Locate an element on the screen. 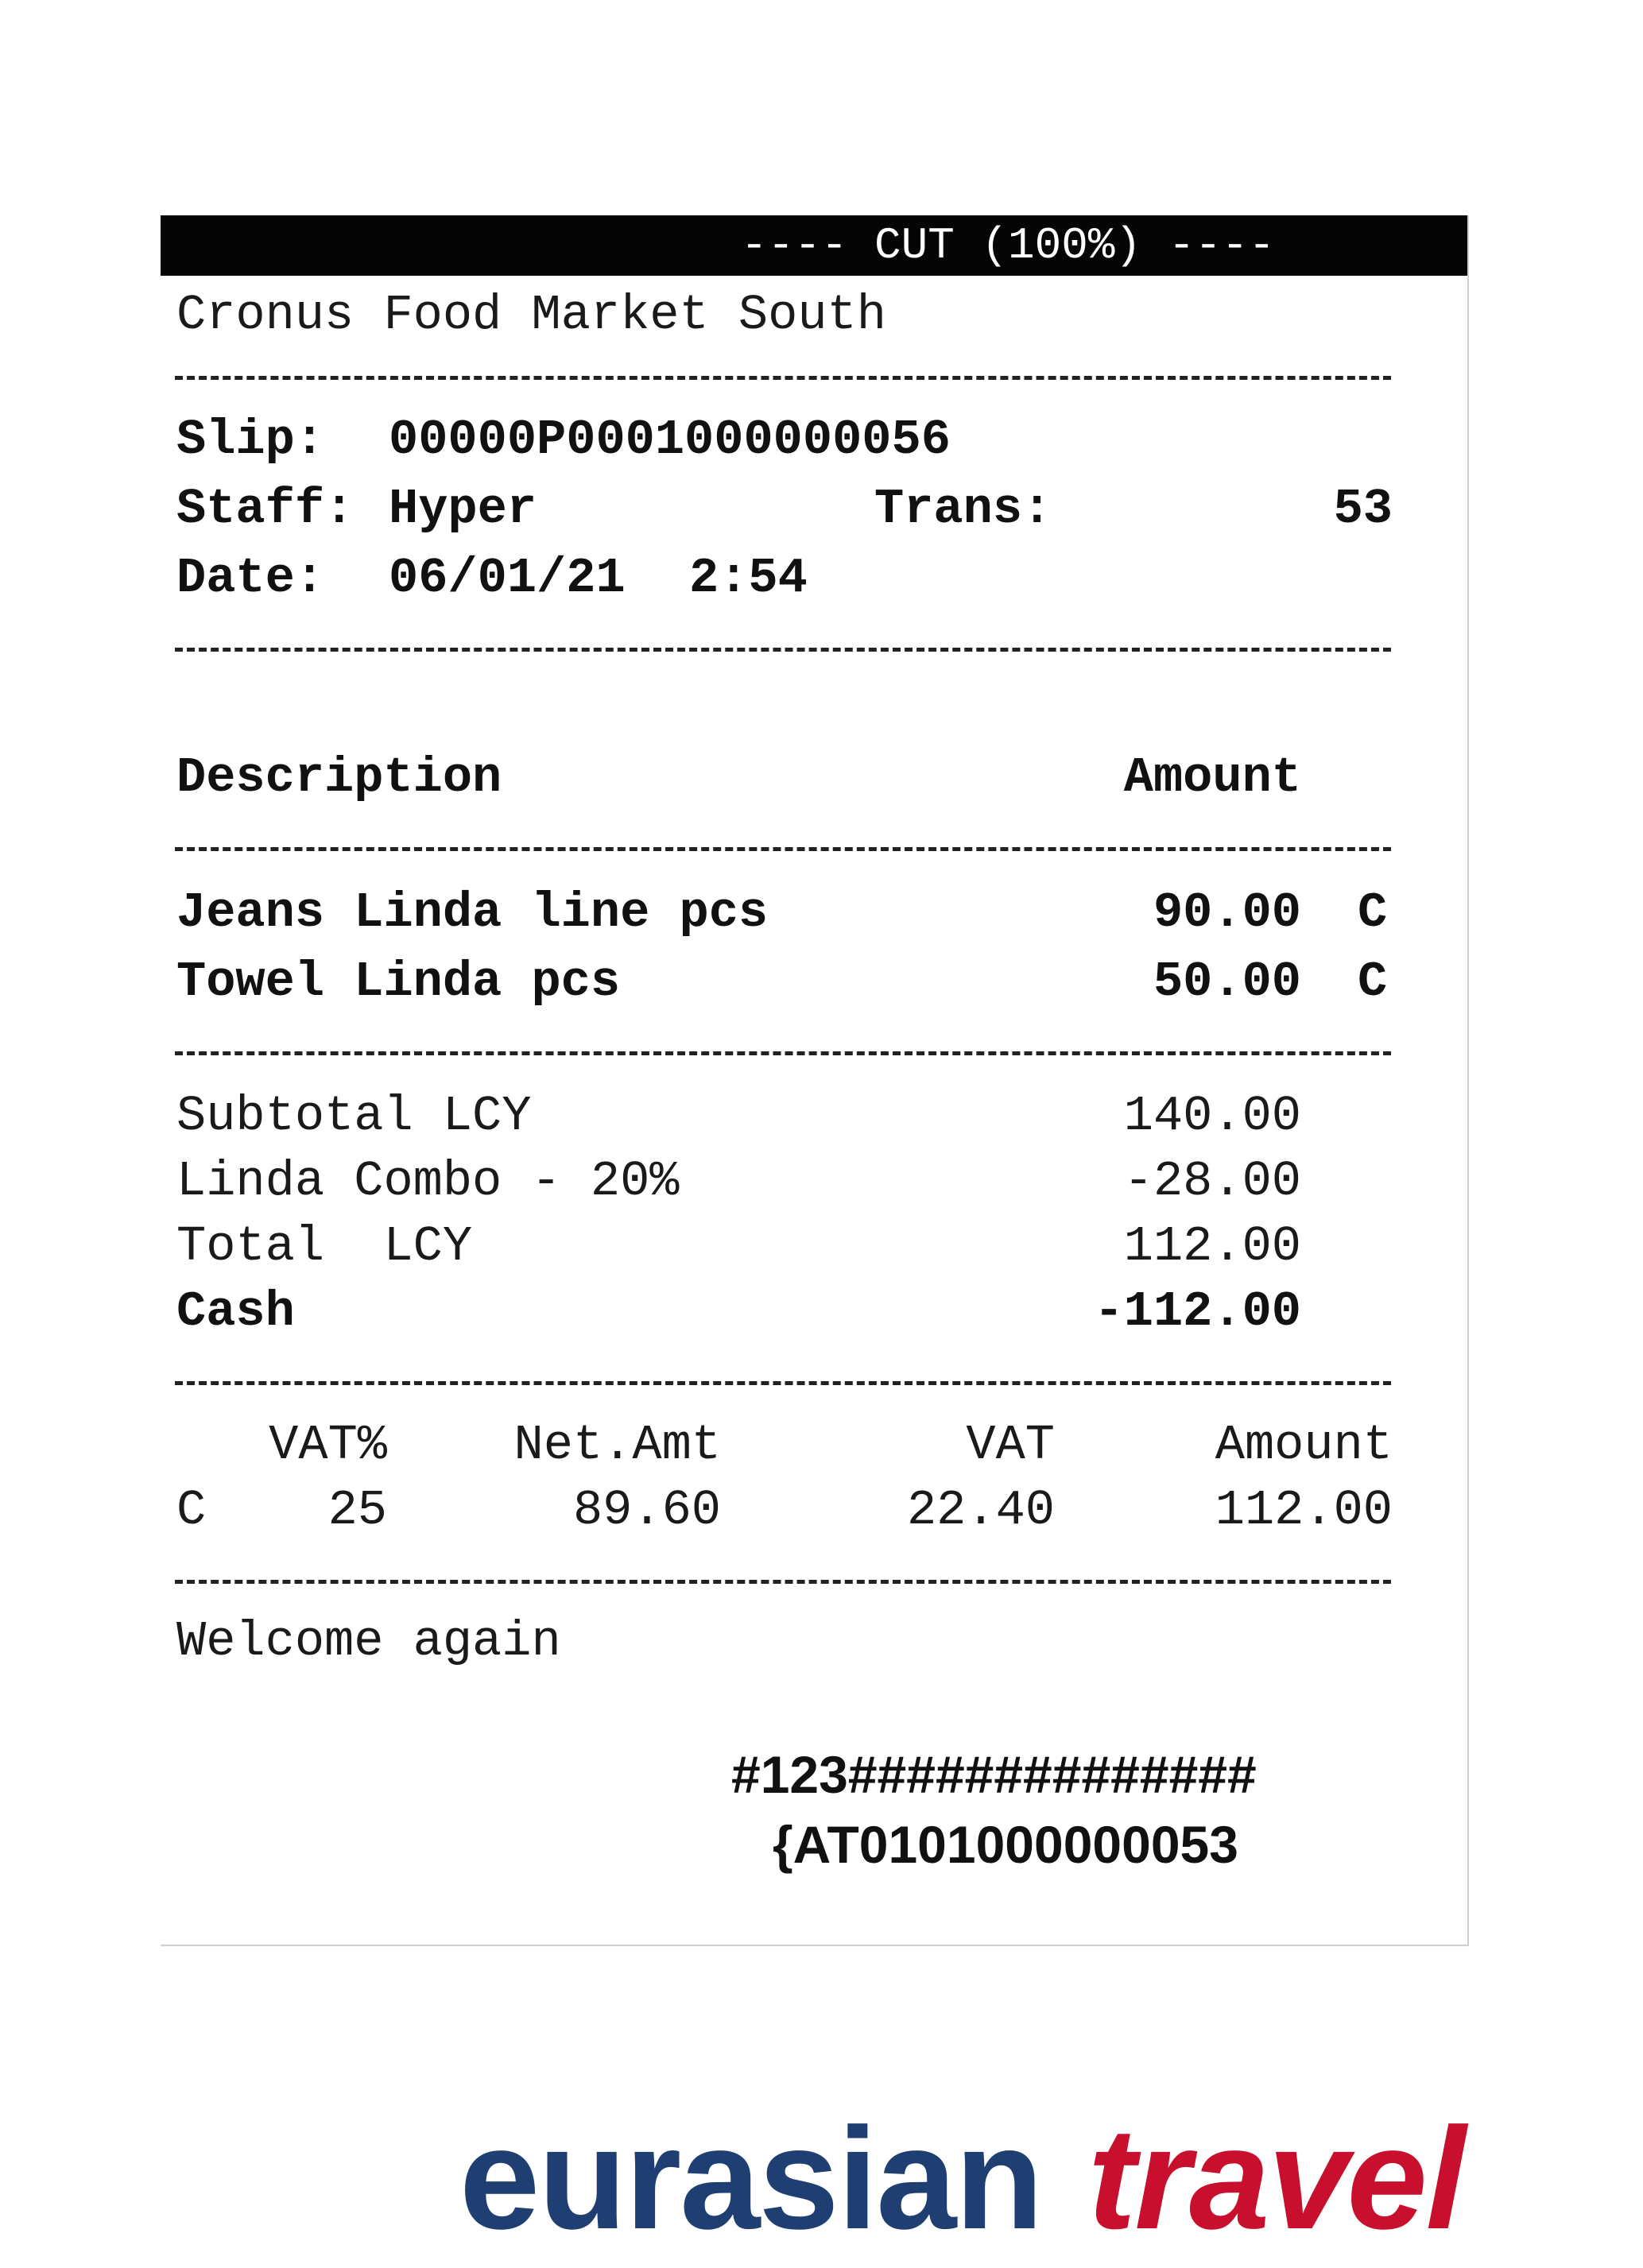  discount-value: -28.00 is located at coordinates (1212, 1181).